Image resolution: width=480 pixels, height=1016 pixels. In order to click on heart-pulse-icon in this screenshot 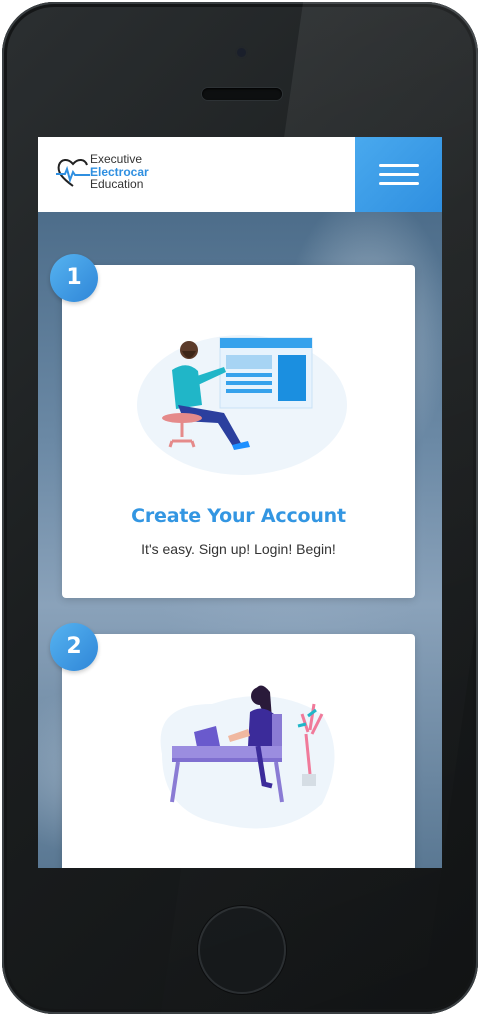, I will do `click(73, 173)`.